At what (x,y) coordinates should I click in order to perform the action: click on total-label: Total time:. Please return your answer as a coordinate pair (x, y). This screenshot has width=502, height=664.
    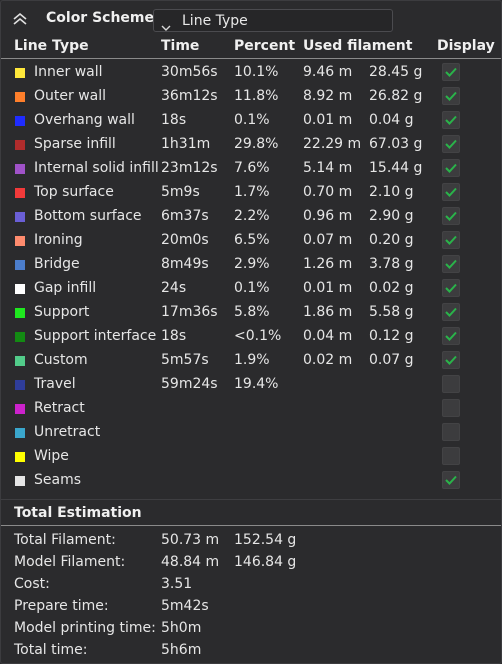
    Looking at the image, I should click on (51, 650).